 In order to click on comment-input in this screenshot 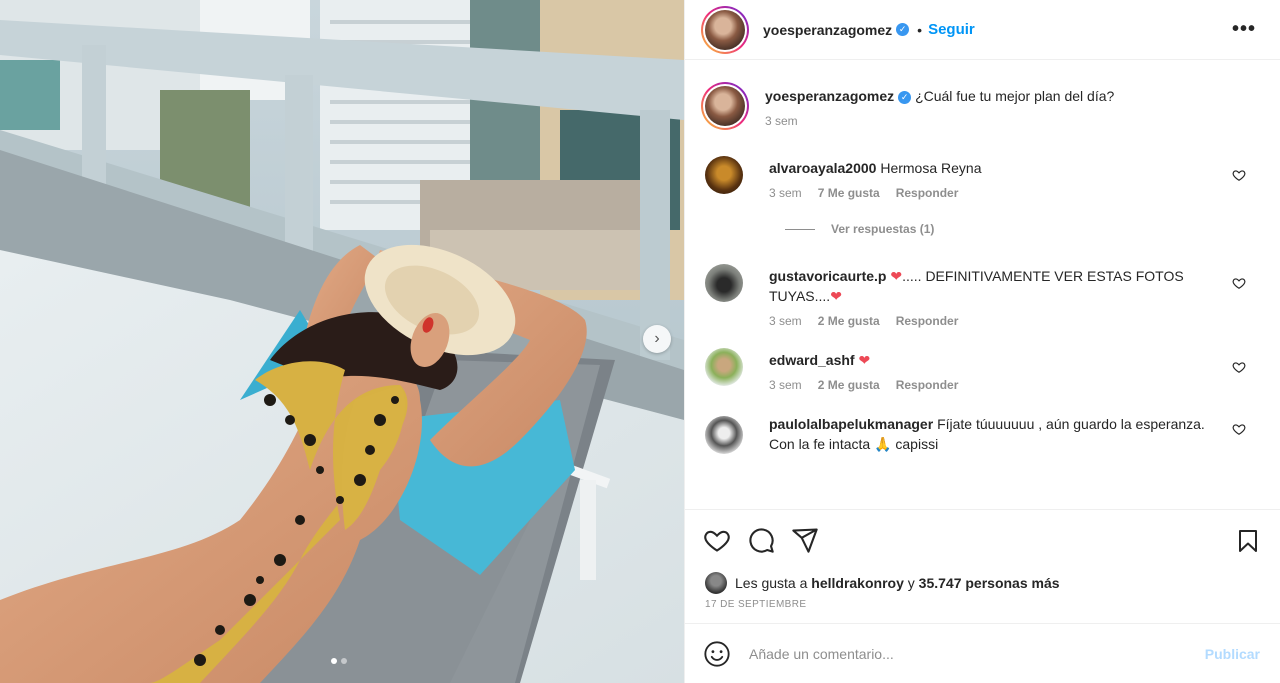, I will do `click(977, 653)`.